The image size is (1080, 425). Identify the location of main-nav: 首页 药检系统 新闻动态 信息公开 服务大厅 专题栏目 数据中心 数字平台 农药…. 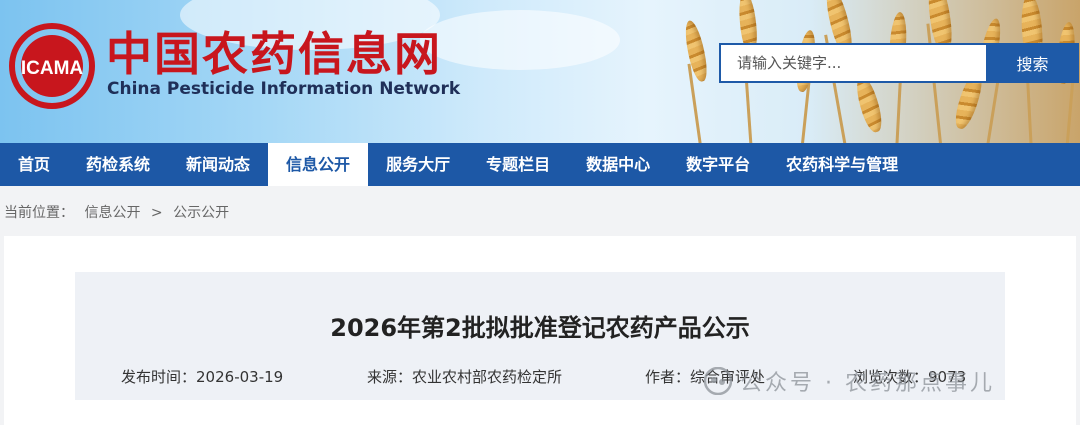
(540, 164).